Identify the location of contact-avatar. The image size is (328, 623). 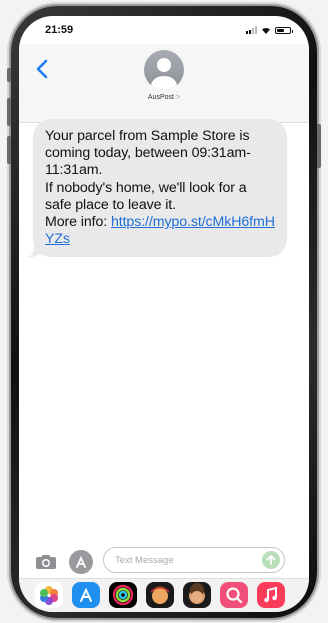
(164, 70).